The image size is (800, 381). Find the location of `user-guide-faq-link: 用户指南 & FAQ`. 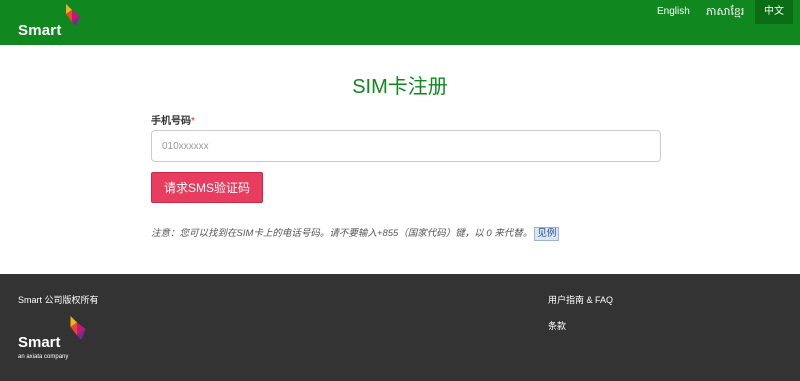

user-guide-faq-link: 用户指南 & FAQ is located at coordinates (580, 299).